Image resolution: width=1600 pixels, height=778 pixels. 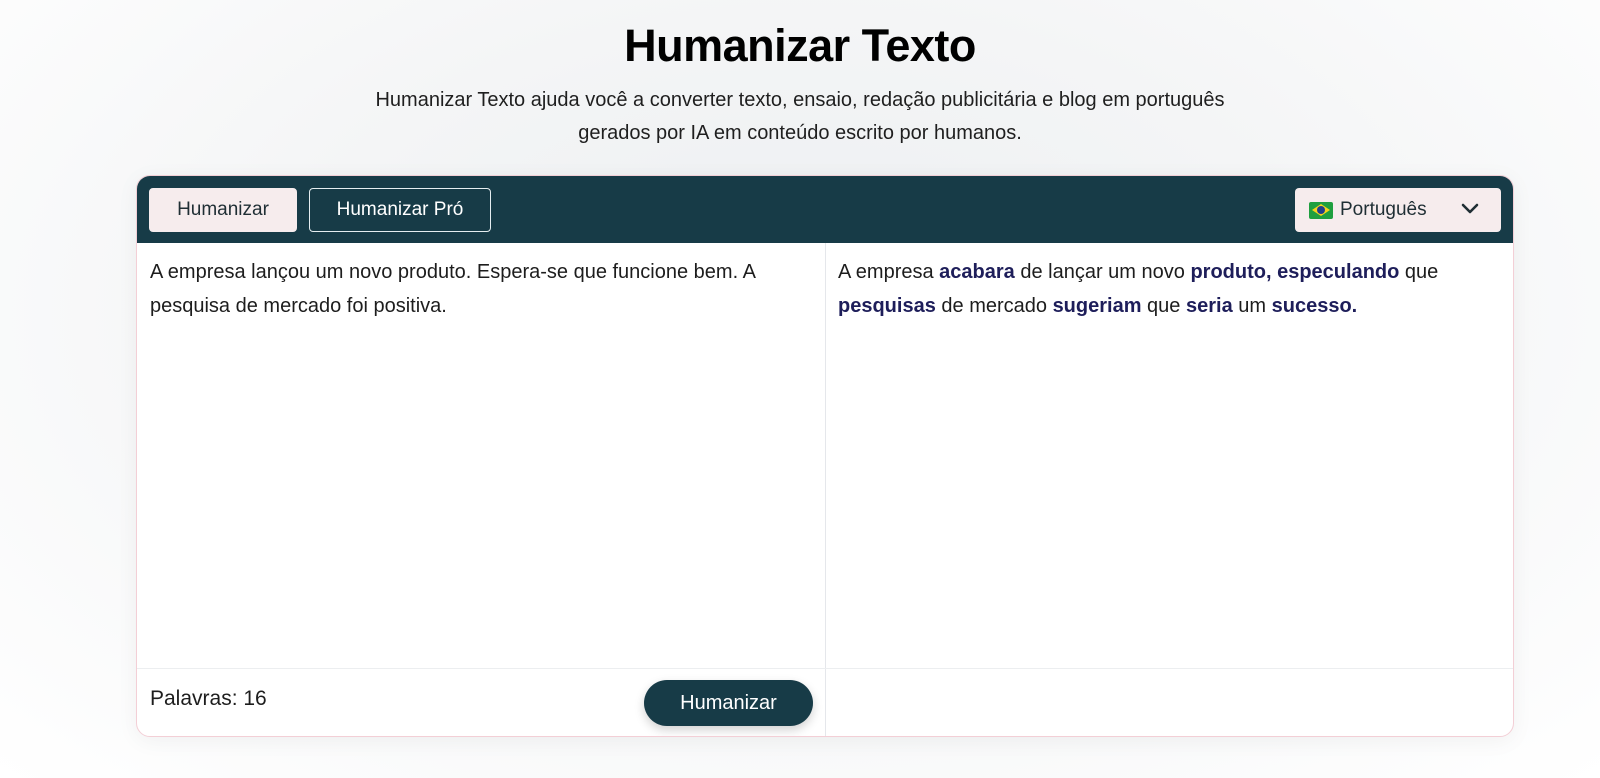 I want to click on page-title: Humanizar Texto, so click(x=800, y=45).